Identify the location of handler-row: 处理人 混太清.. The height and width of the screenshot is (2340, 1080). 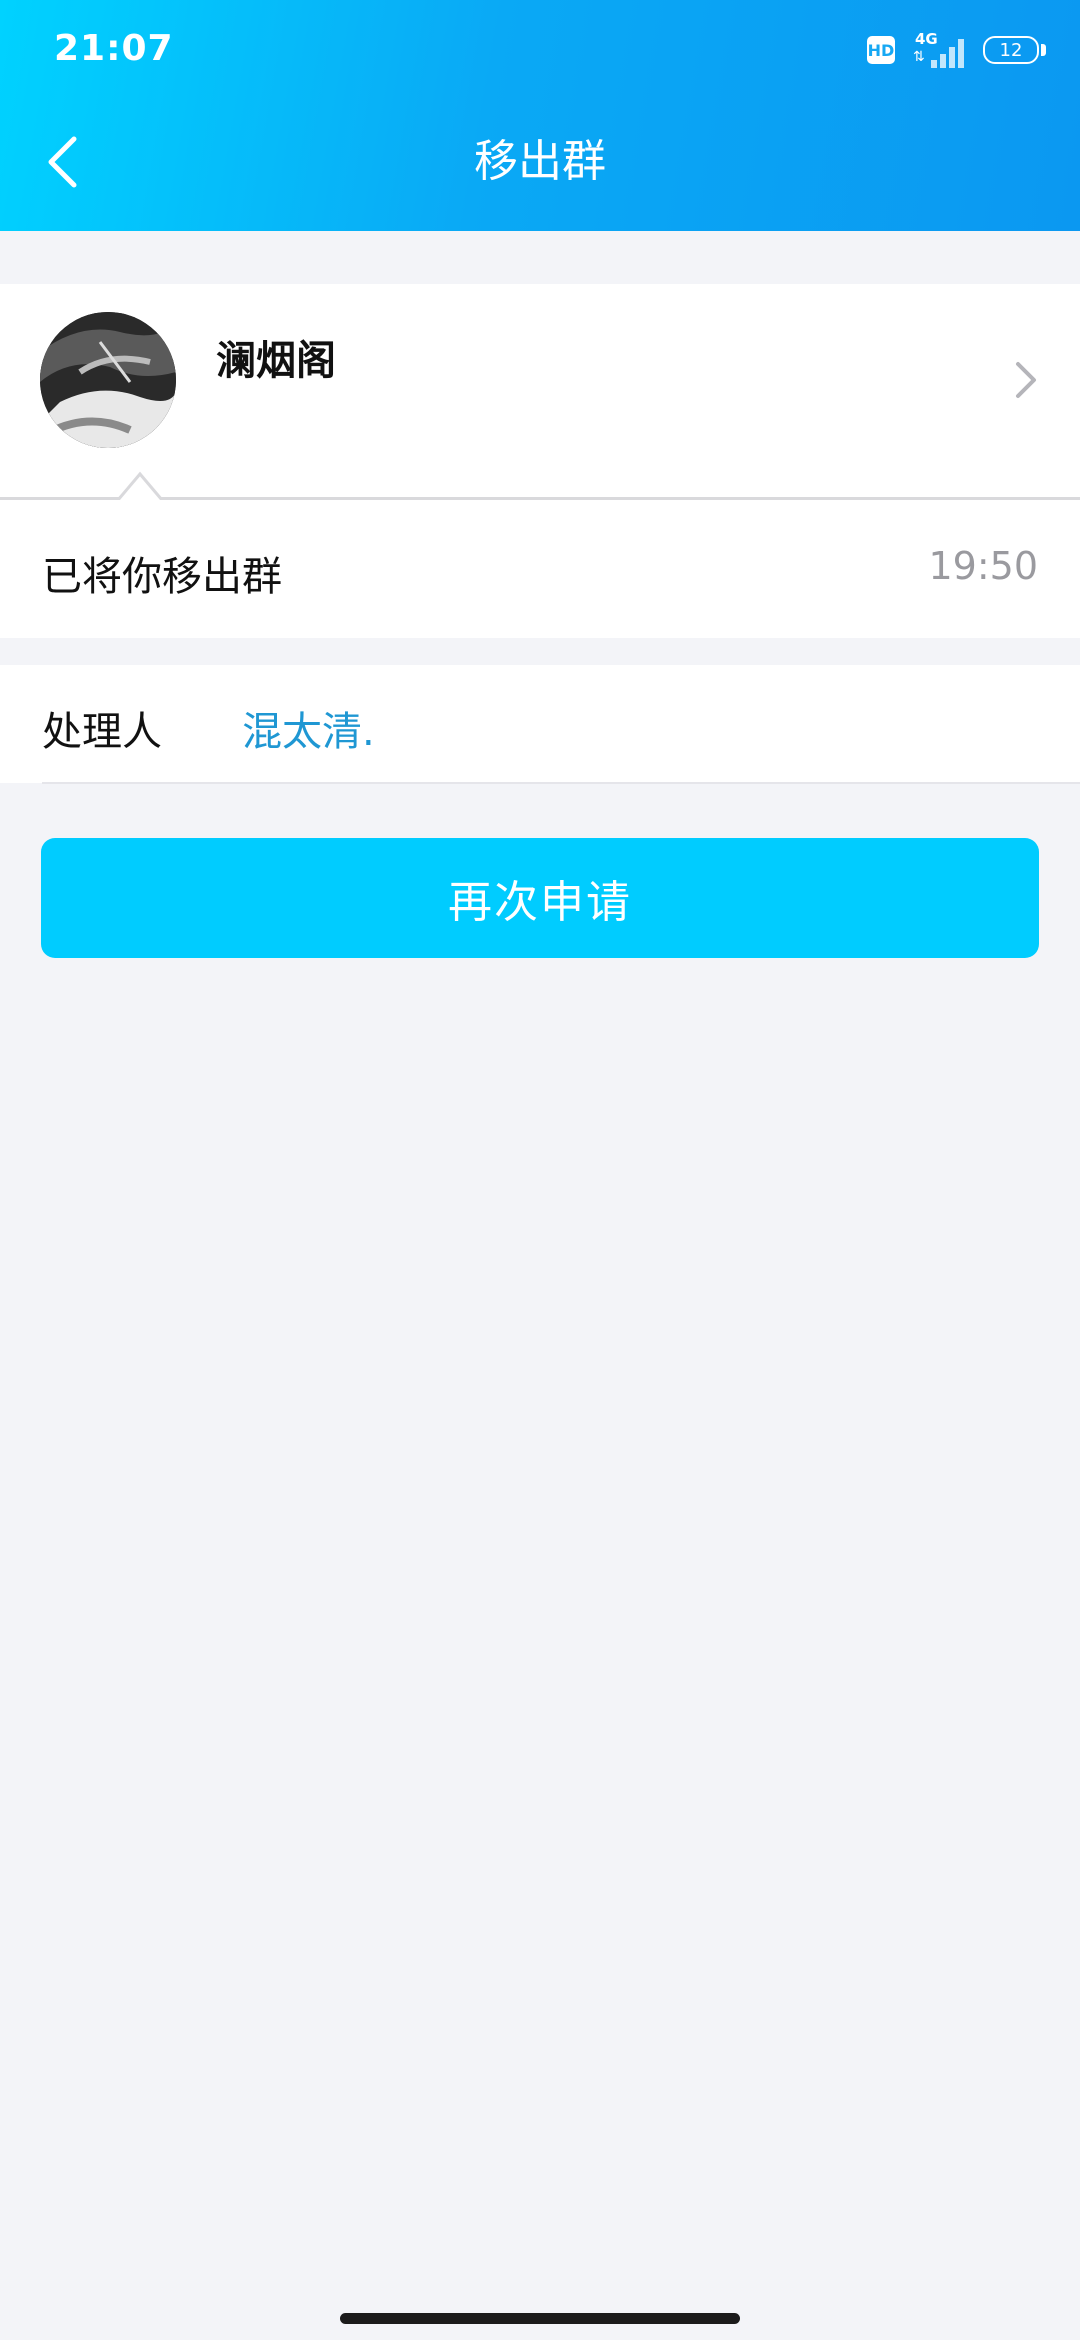
(540, 724).